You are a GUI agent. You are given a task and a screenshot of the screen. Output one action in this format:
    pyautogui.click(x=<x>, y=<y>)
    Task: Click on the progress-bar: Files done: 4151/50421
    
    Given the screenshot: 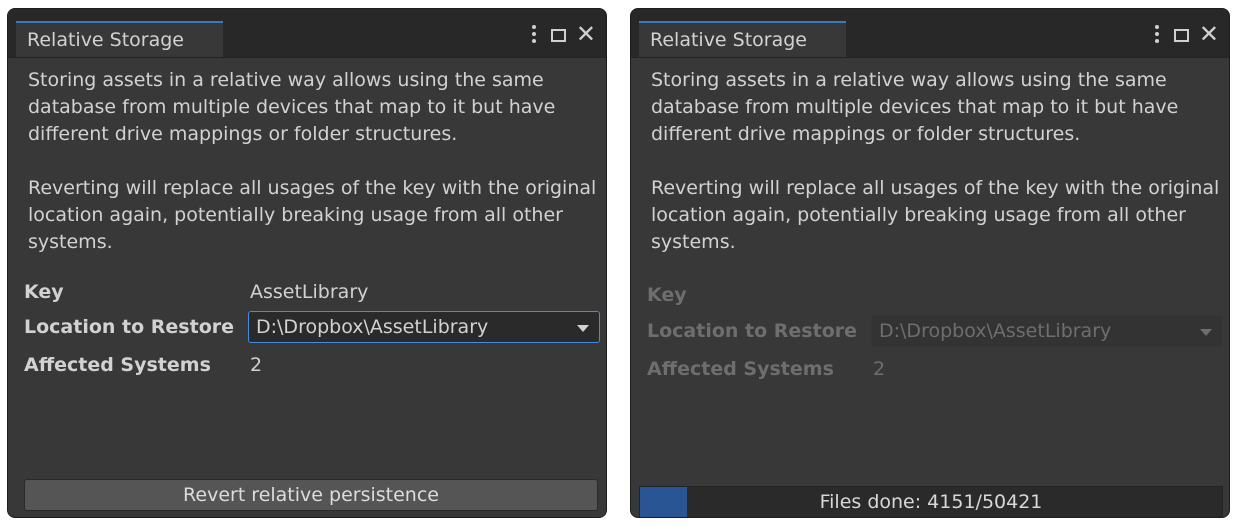 What is the action you would take?
    pyautogui.click(x=931, y=501)
    